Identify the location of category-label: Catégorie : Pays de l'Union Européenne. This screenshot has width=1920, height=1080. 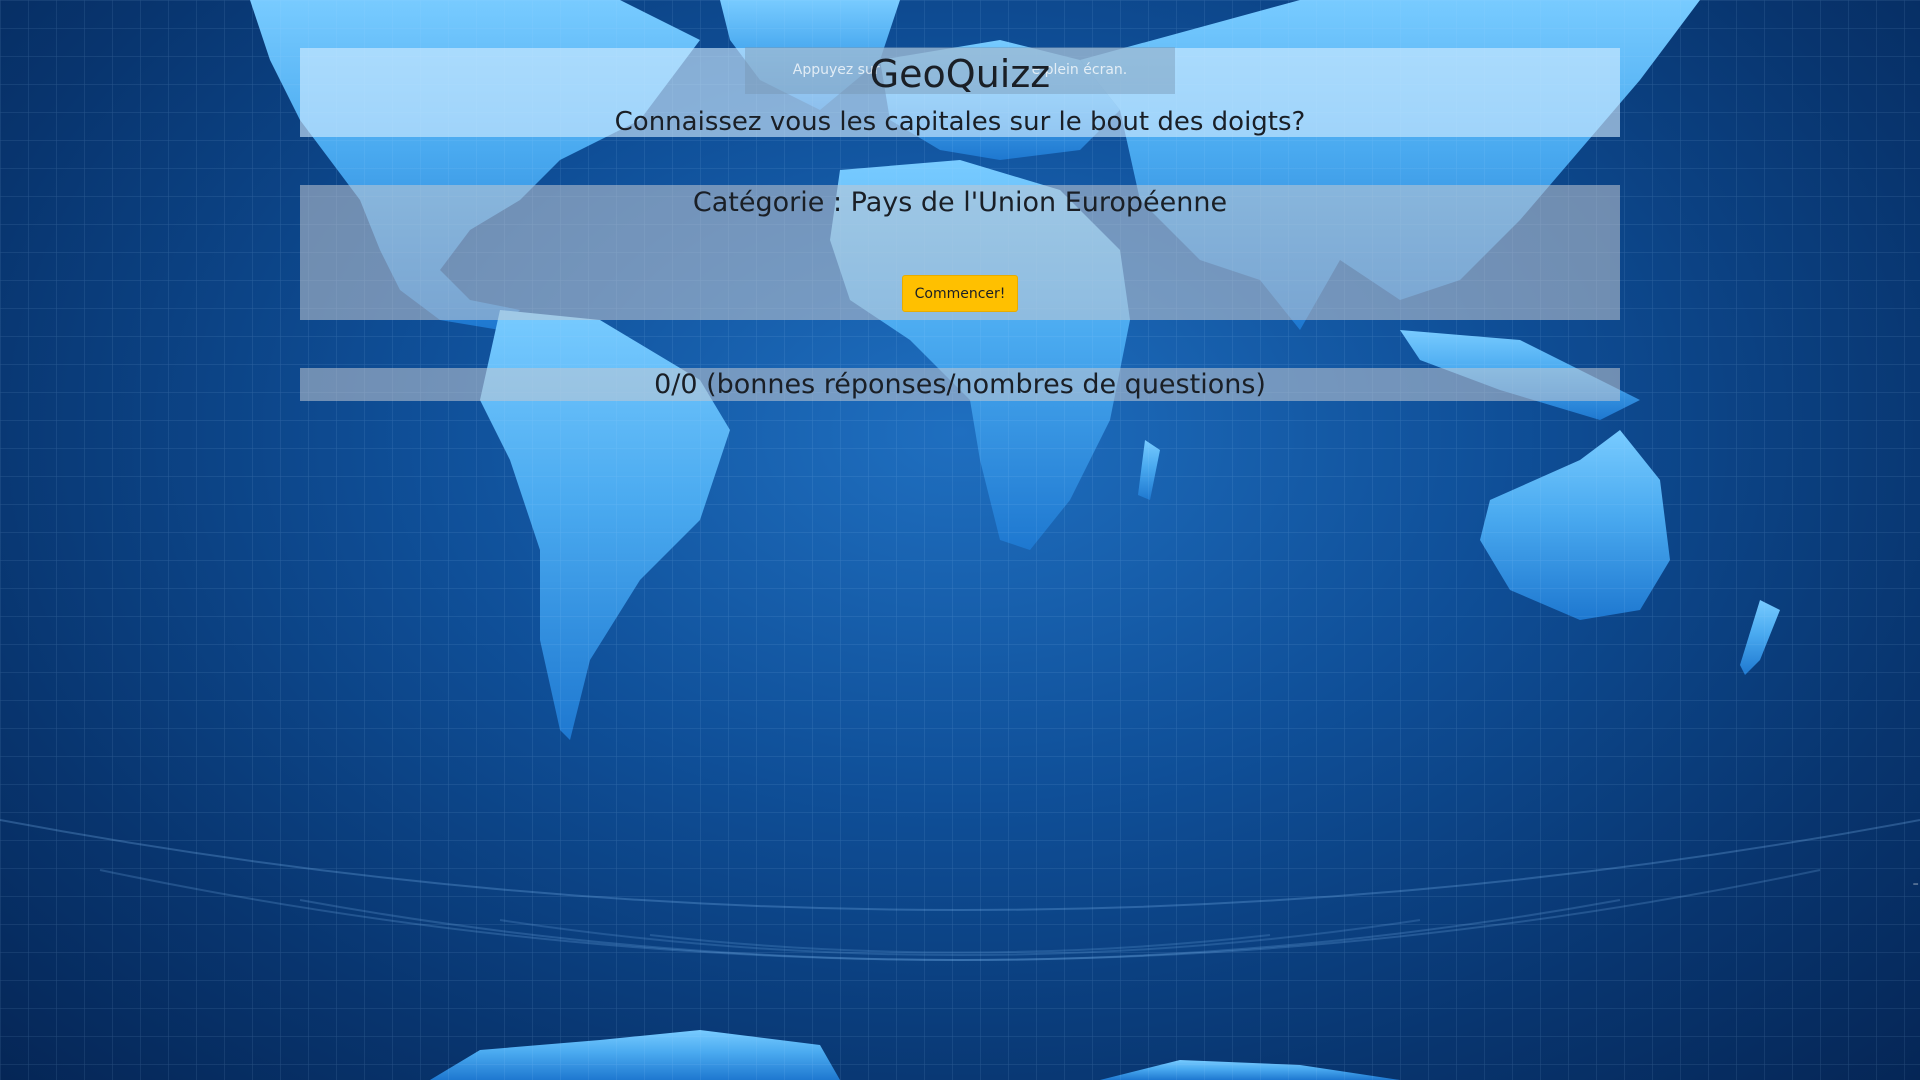
(960, 202).